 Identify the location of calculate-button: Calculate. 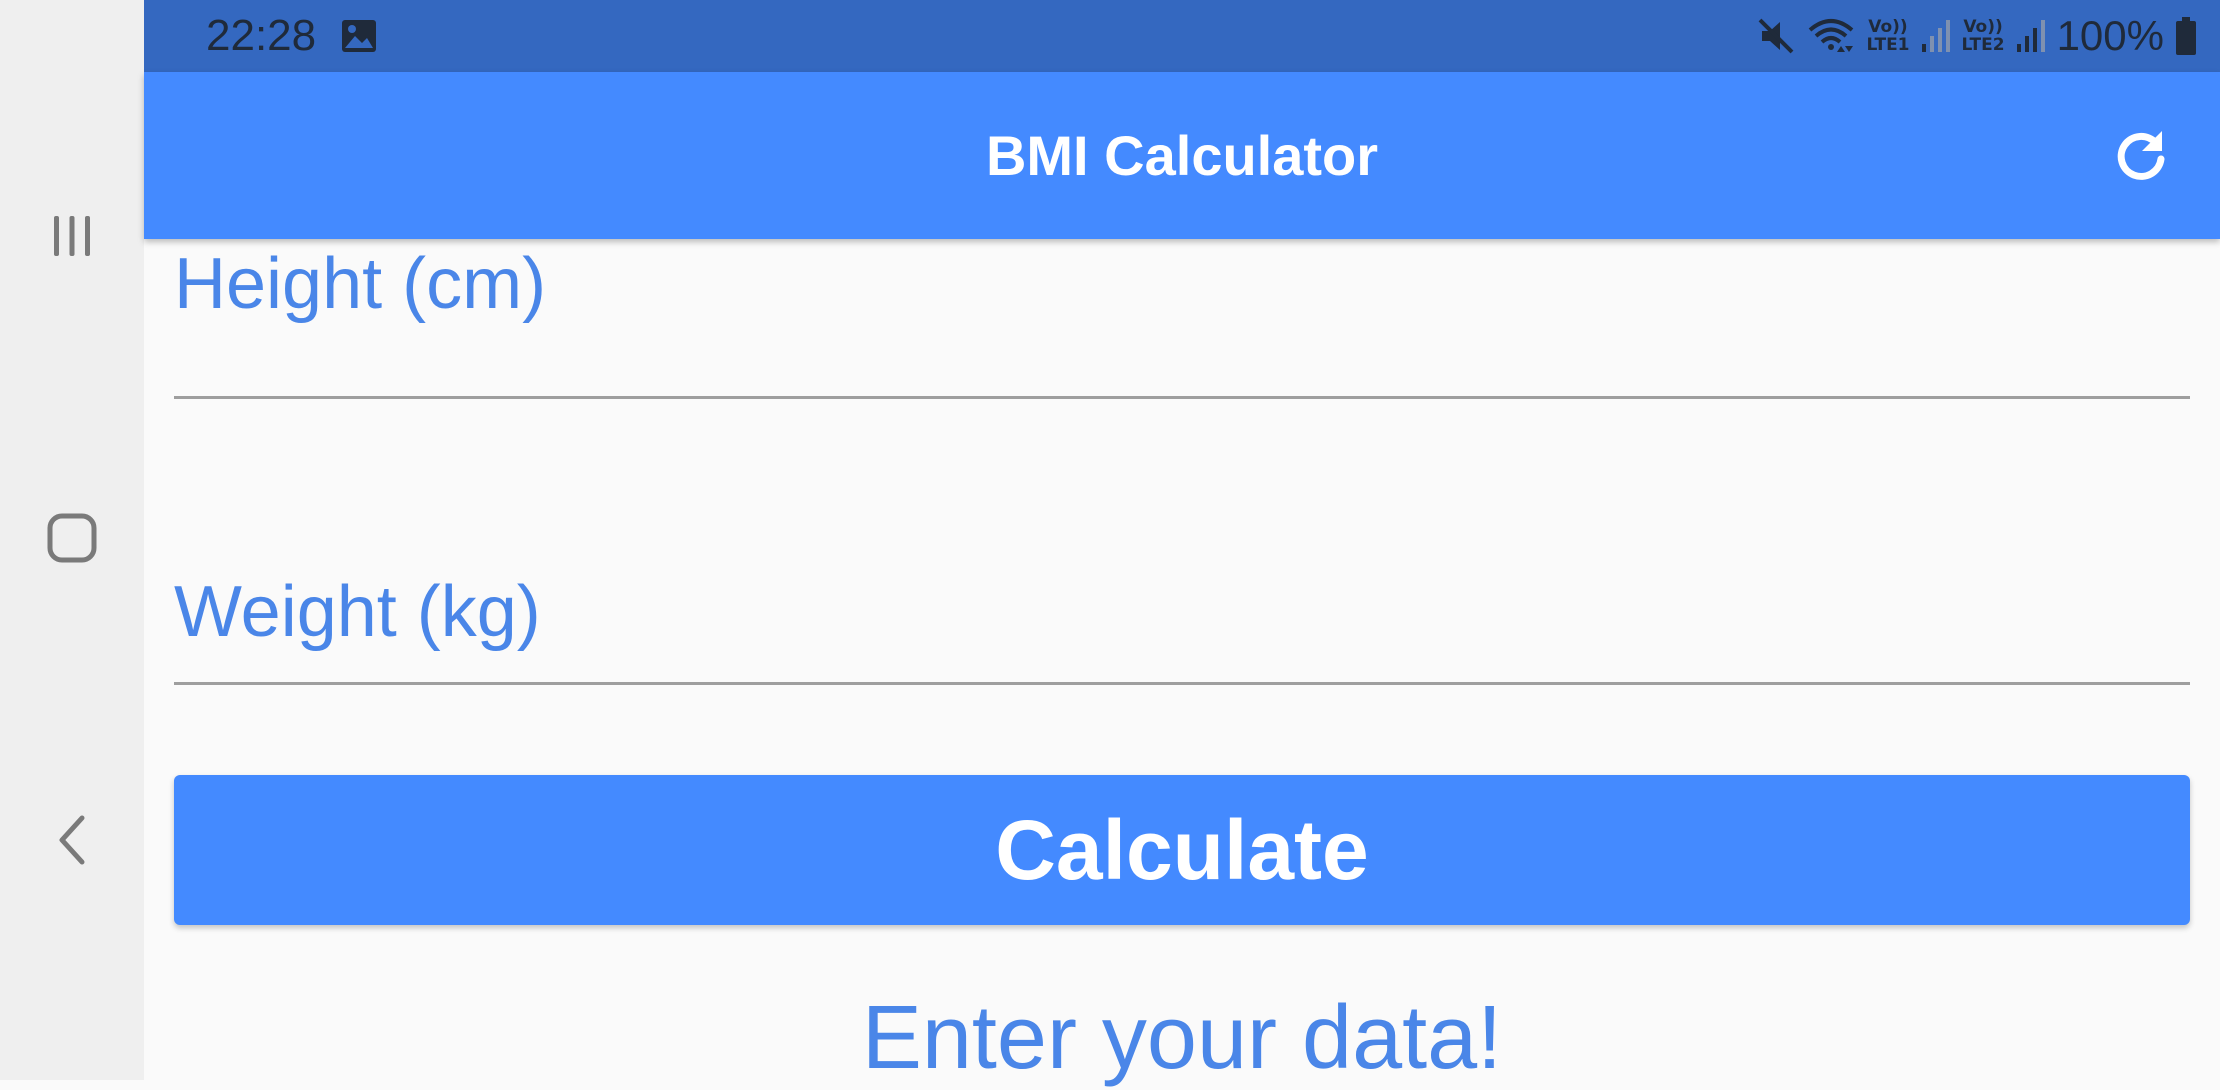
(1182, 850).